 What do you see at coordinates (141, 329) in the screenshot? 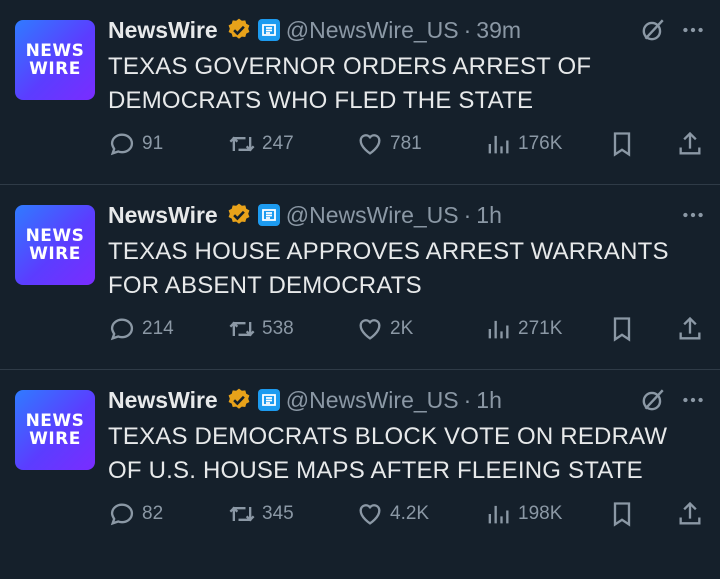
I see `reply-button: 214` at bounding box center [141, 329].